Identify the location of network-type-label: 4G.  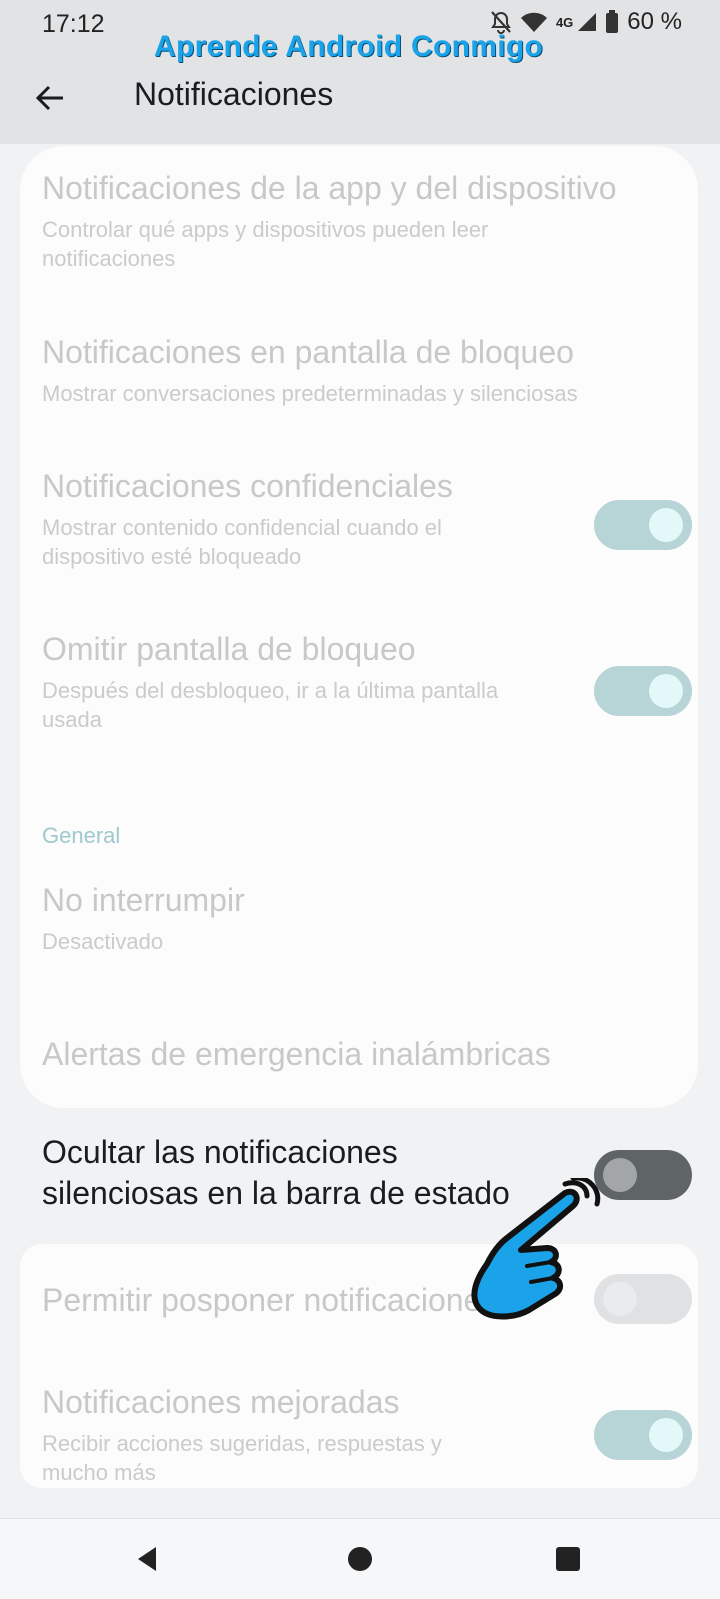
(564, 22).